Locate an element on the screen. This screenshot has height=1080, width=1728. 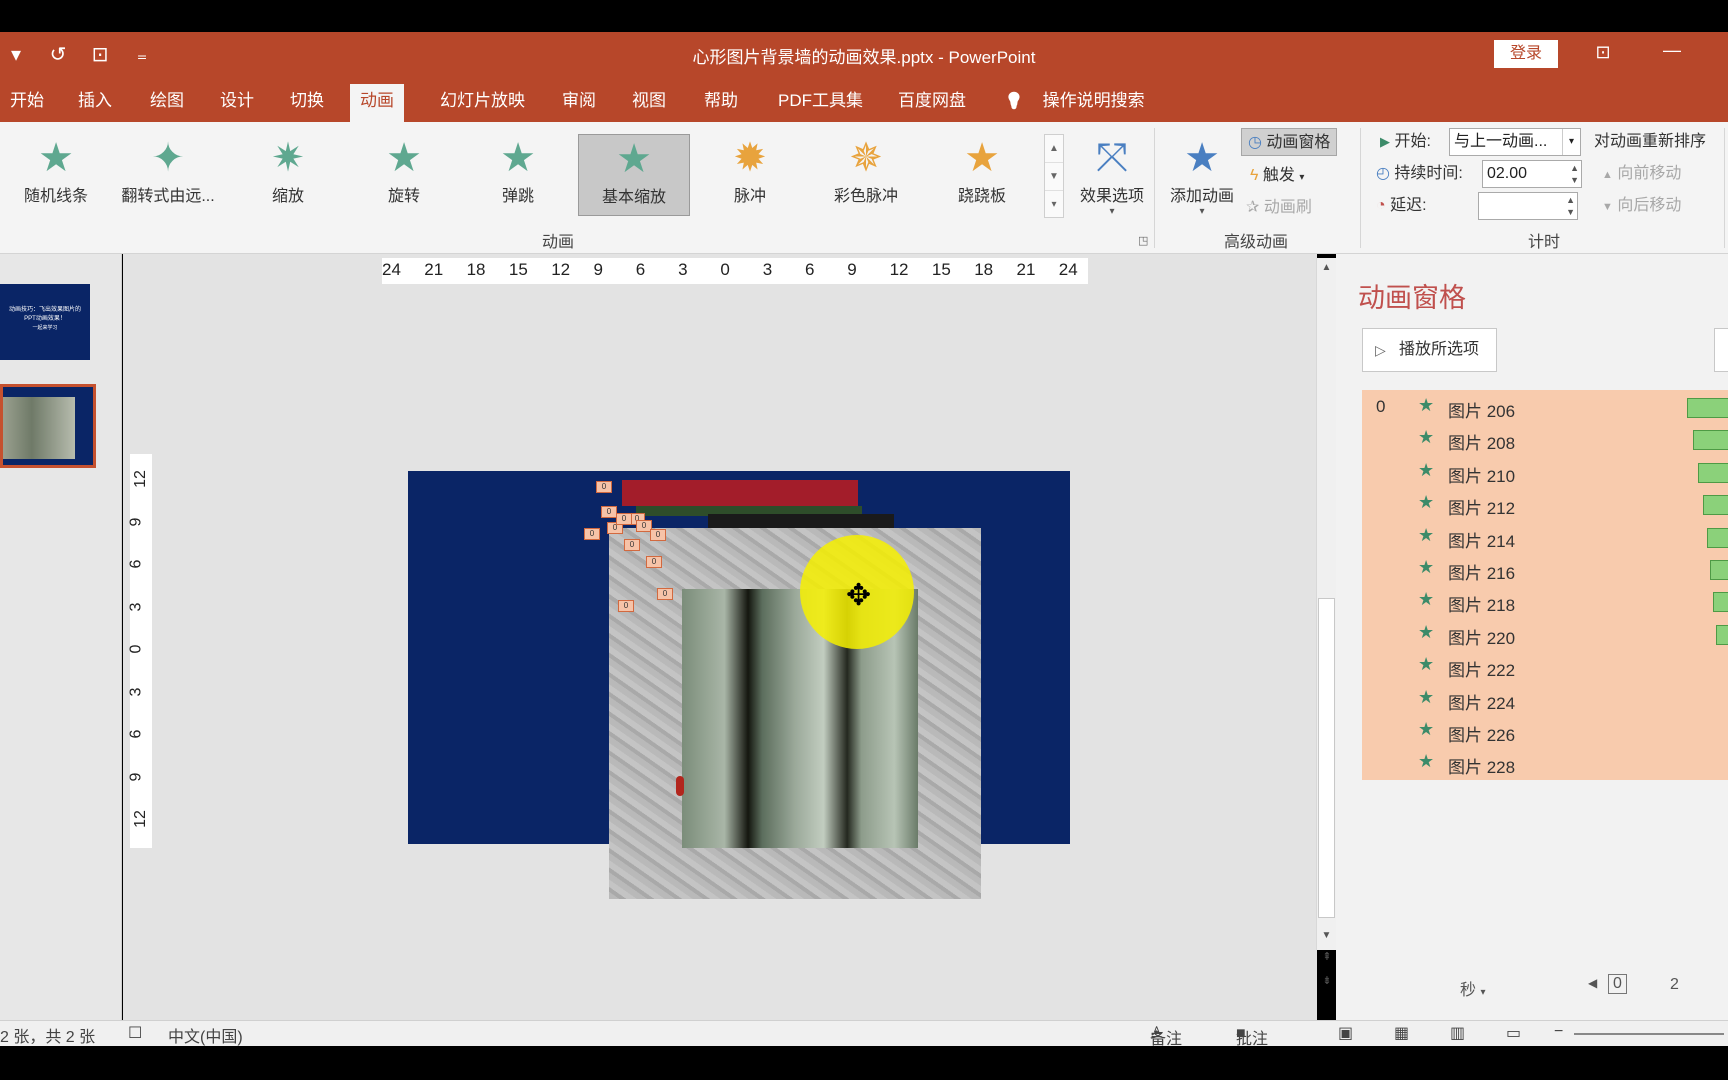
animation-list-item: ★ 图片 228 is located at coordinates (1545, 763).